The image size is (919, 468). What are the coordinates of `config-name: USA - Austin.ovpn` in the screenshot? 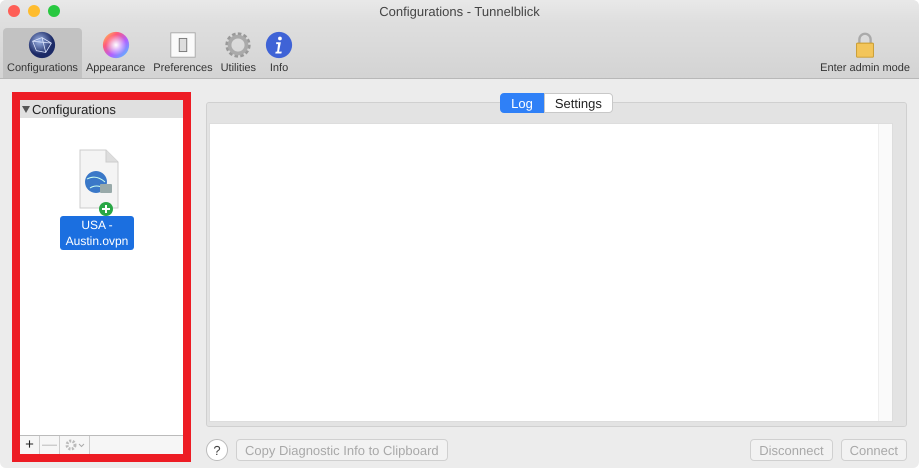 It's located at (97, 233).